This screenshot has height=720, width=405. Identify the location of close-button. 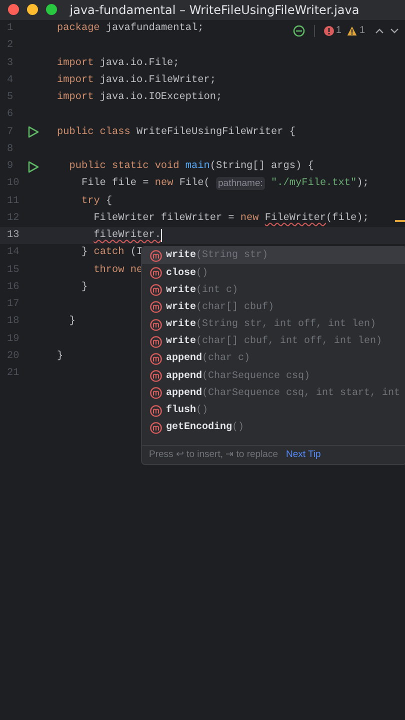
(13, 9).